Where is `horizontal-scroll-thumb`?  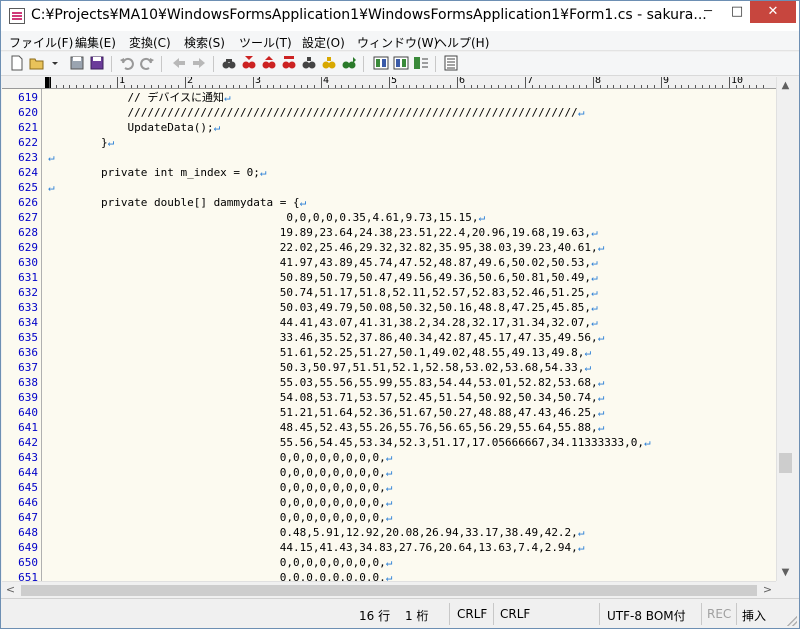 horizontal-scroll-thumb is located at coordinates (389, 590).